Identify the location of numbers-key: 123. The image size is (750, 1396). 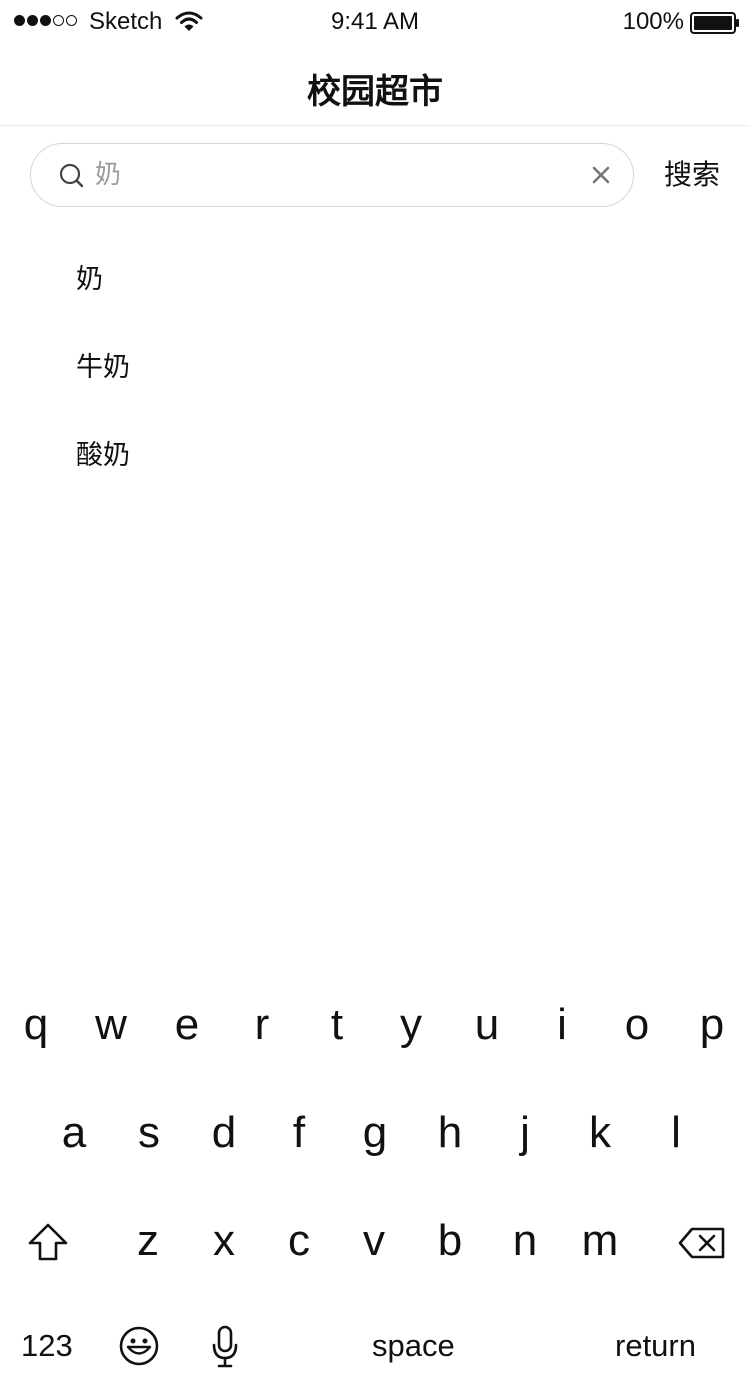
(47, 1346).